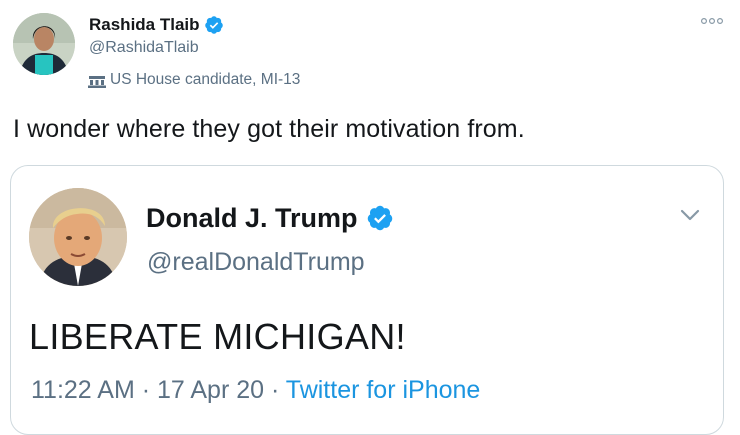 The height and width of the screenshot is (435, 740). What do you see at coordinates (144, 25) in the screenshot?
I see `author-display-name: Rashida Tlaib` at bounding box center [144, 25].